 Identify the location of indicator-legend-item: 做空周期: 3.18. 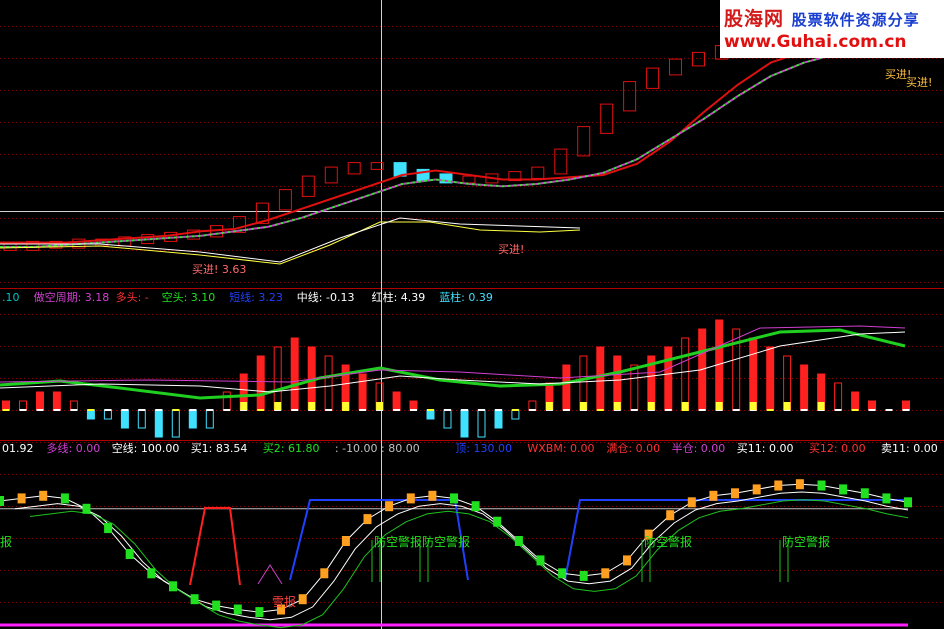
(72, 297).